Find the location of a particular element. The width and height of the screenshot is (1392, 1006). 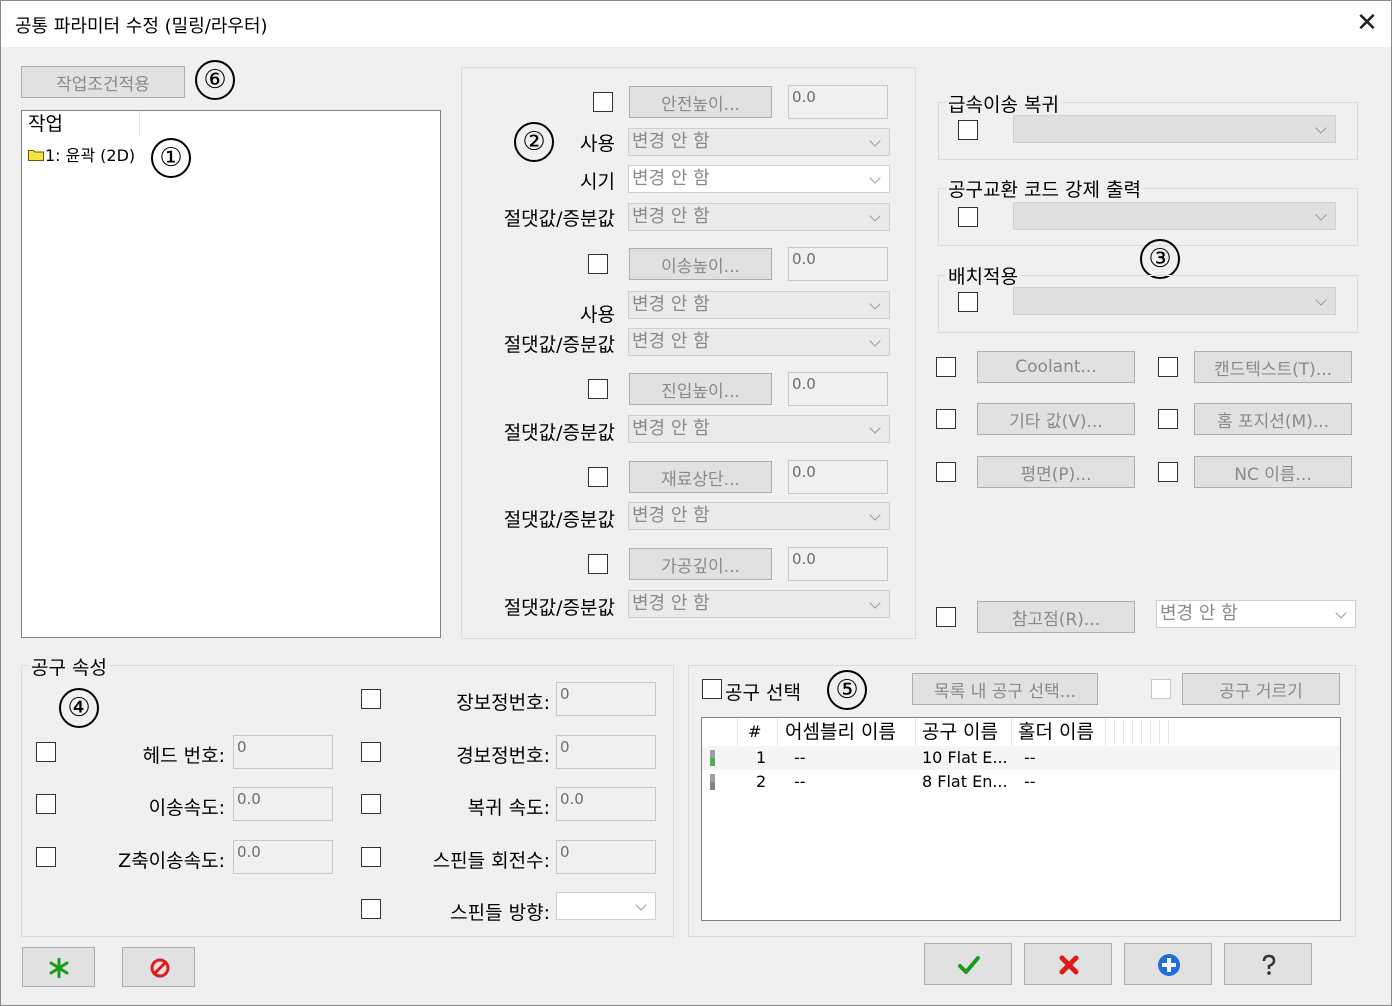

head-number-checkbox is located at coordinates (46, 752).